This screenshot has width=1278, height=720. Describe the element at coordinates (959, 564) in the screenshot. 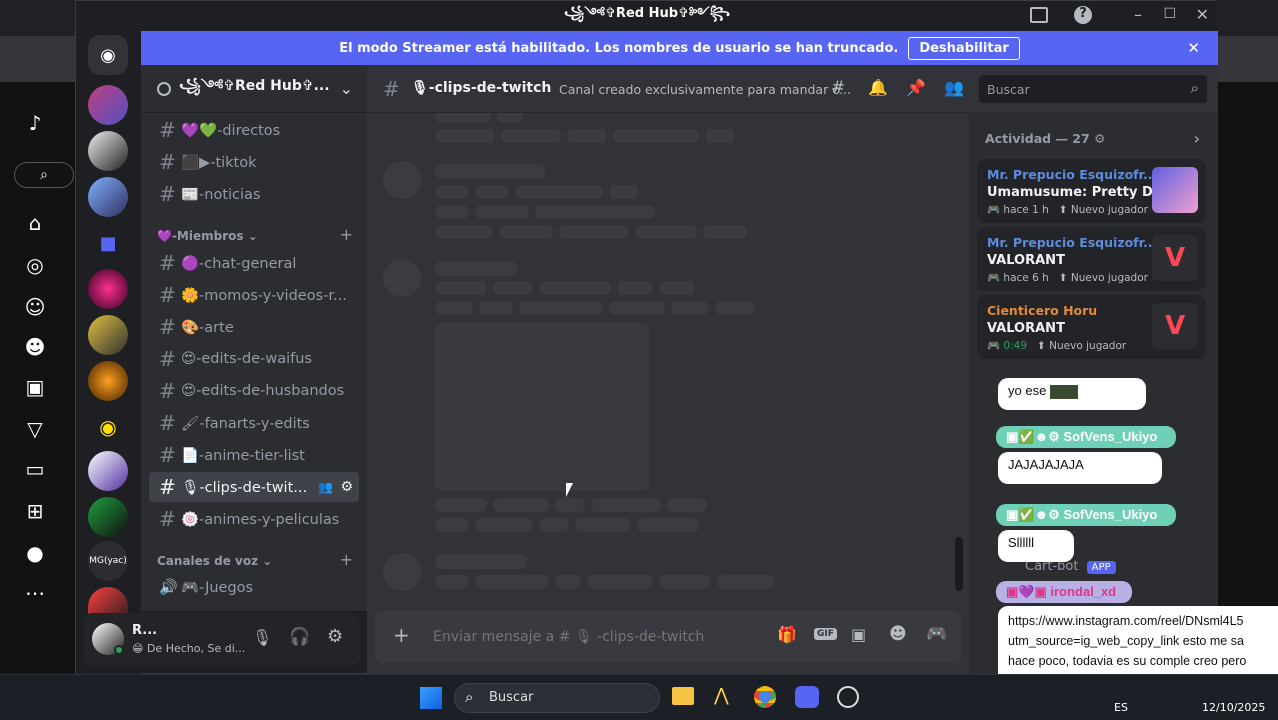

I see `scrollbar-thumb` at that location.